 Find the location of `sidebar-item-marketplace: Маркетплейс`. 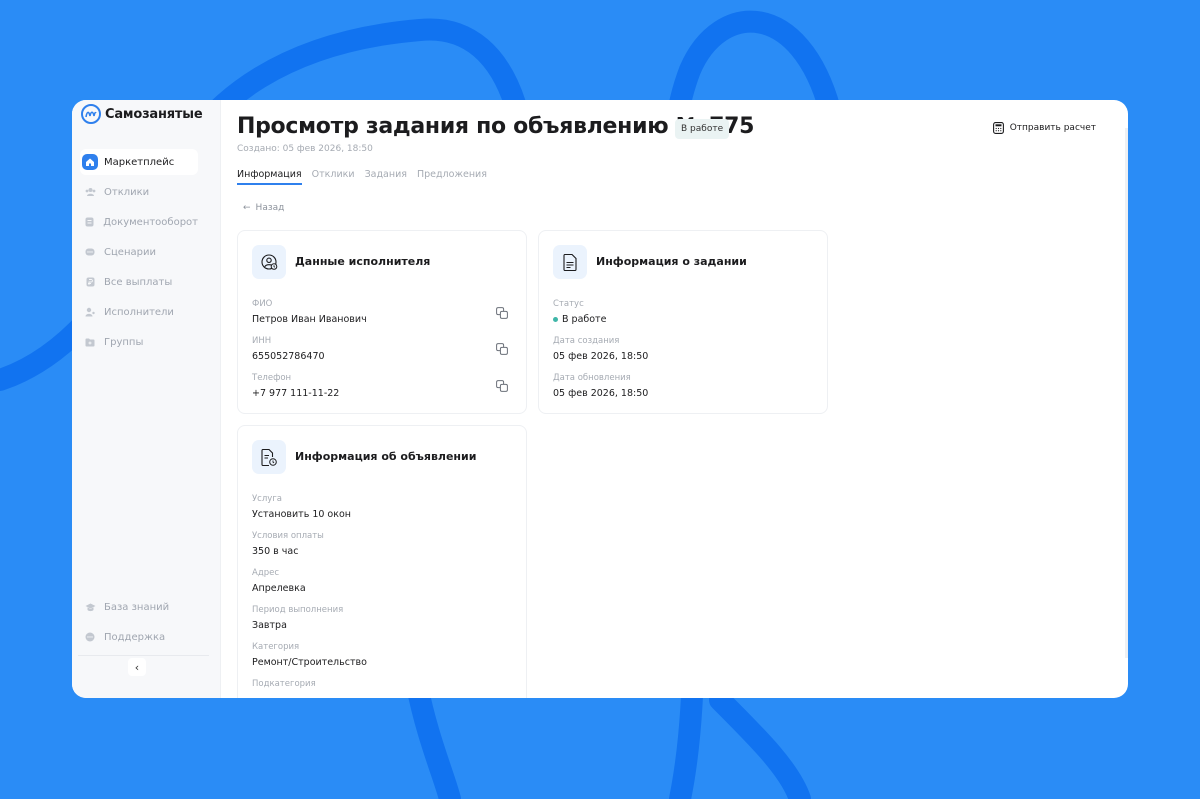

sidebar-item-marketplace: Маркетплейс is located at coordinates (139, 162).